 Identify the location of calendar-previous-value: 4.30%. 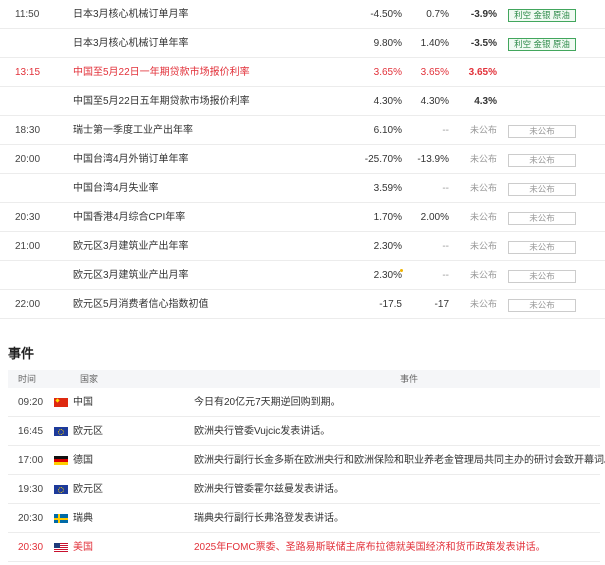
(387, 101).